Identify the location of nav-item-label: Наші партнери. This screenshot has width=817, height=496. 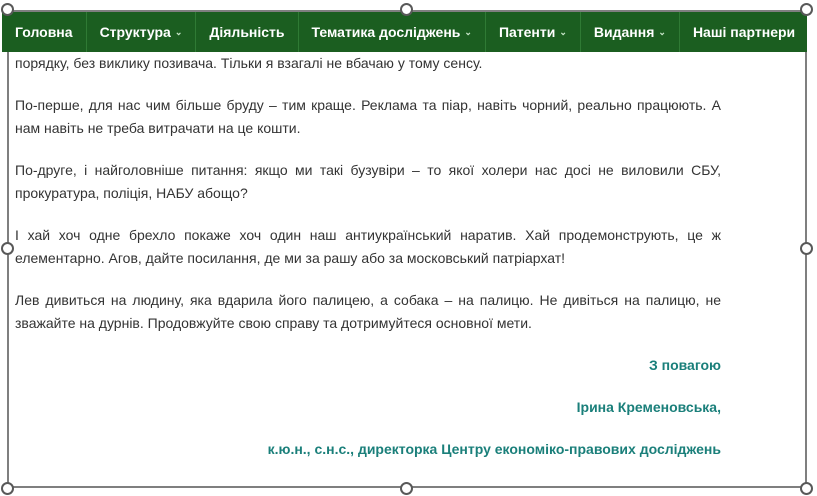
(744, 32).